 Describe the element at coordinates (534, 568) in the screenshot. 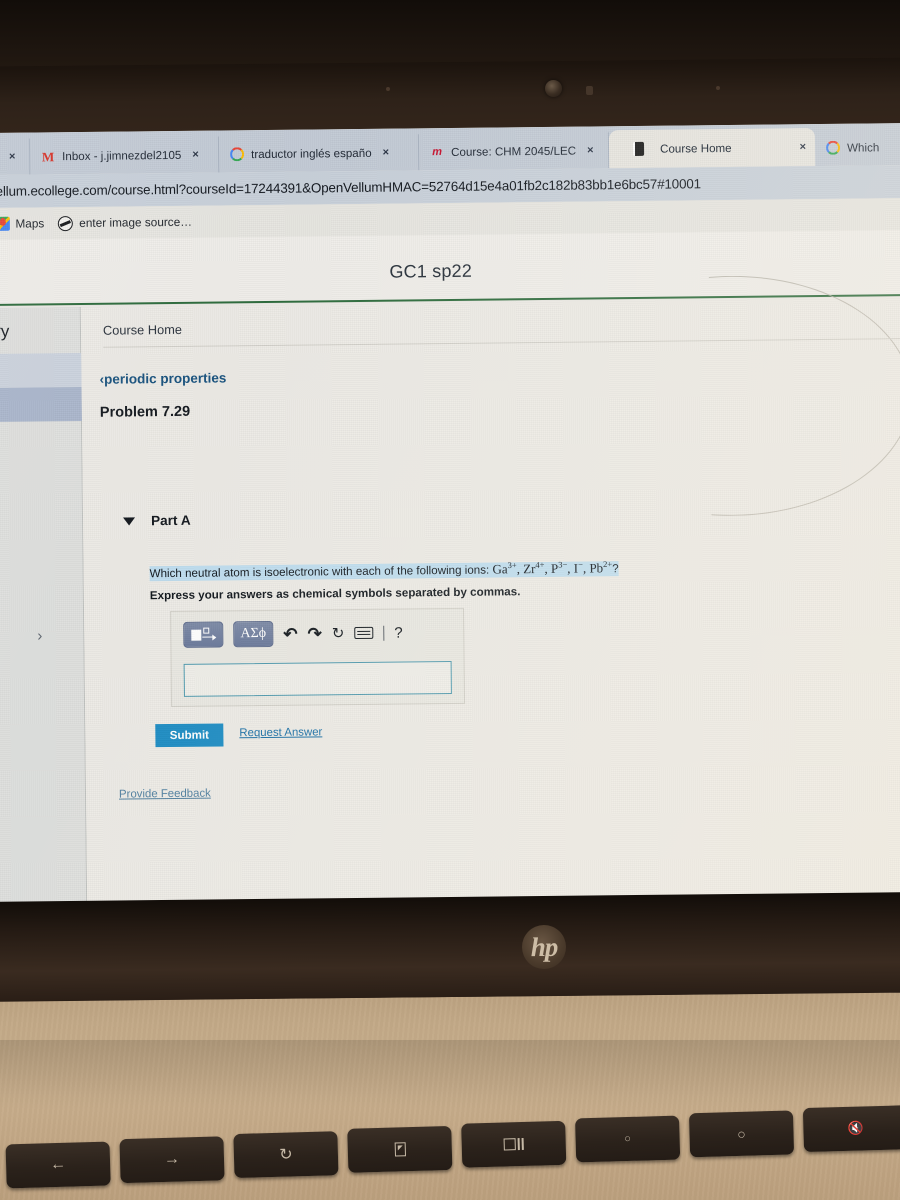

I see `ion-1: Zr4+` at that location.